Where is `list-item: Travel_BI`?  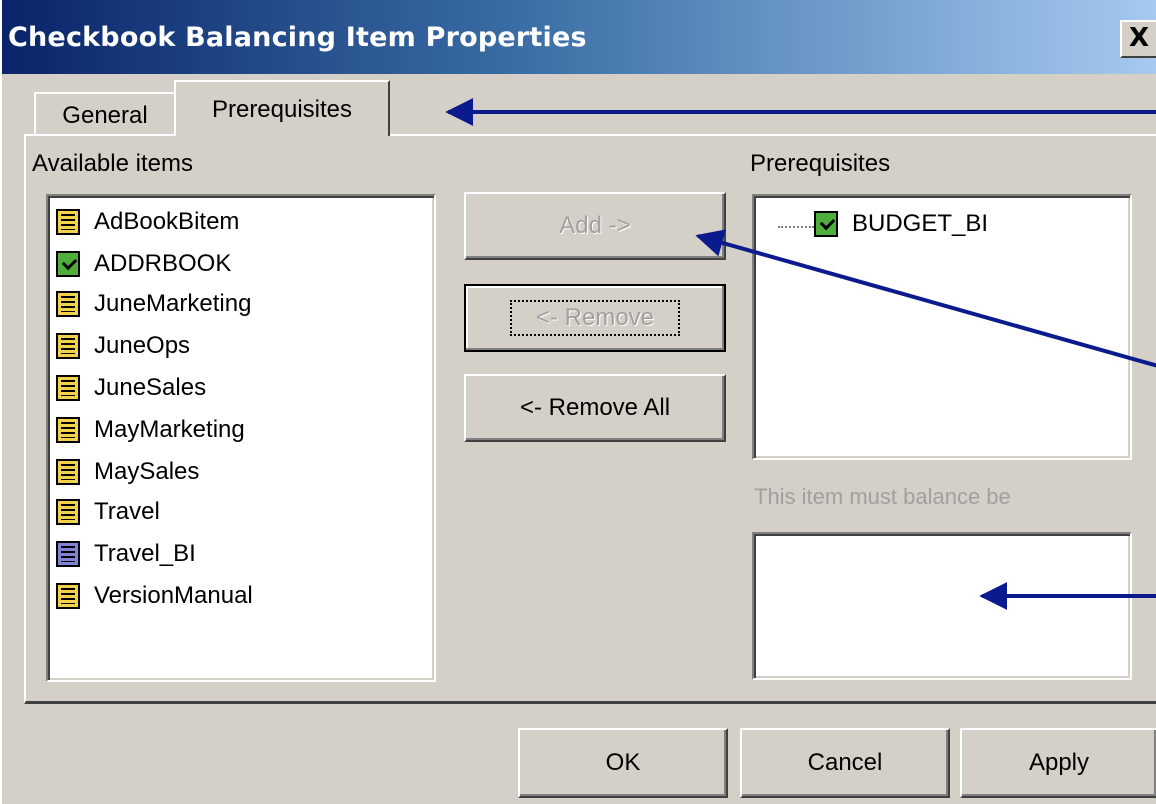
list-item: Travel_BI is located at coordinates (126, 554).